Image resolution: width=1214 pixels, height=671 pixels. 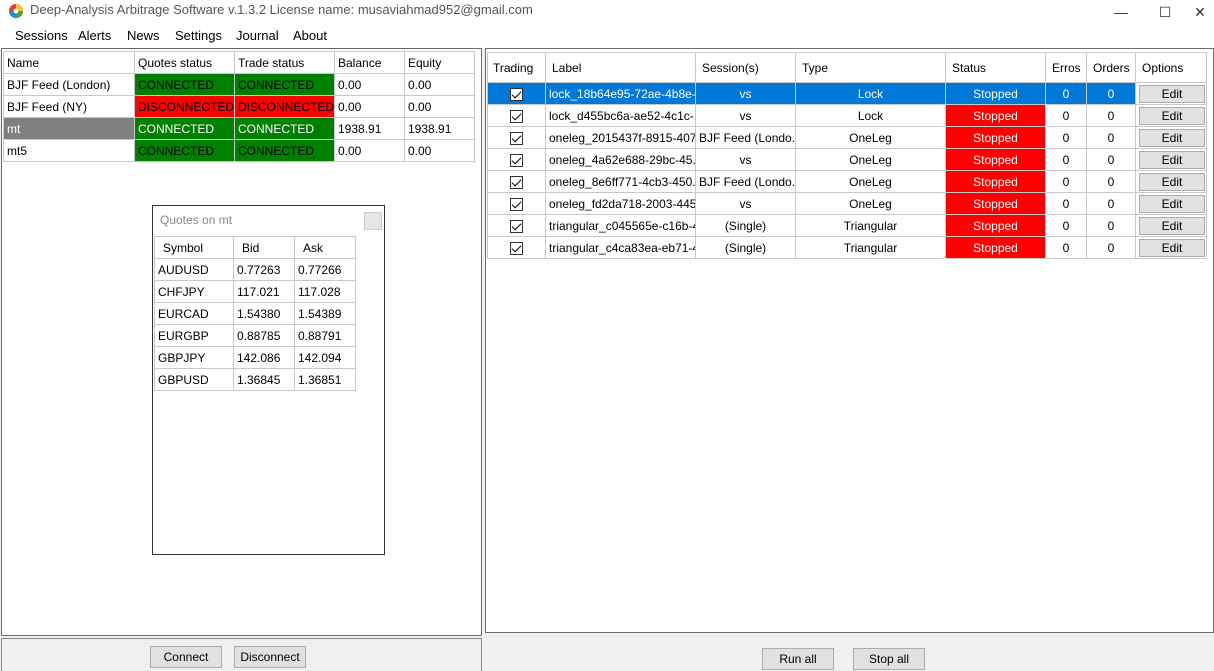 What do you see at coordinates (257, 36) in the screenshot?
I see `menu-journal: Journal` at bounding box center [257, 36].